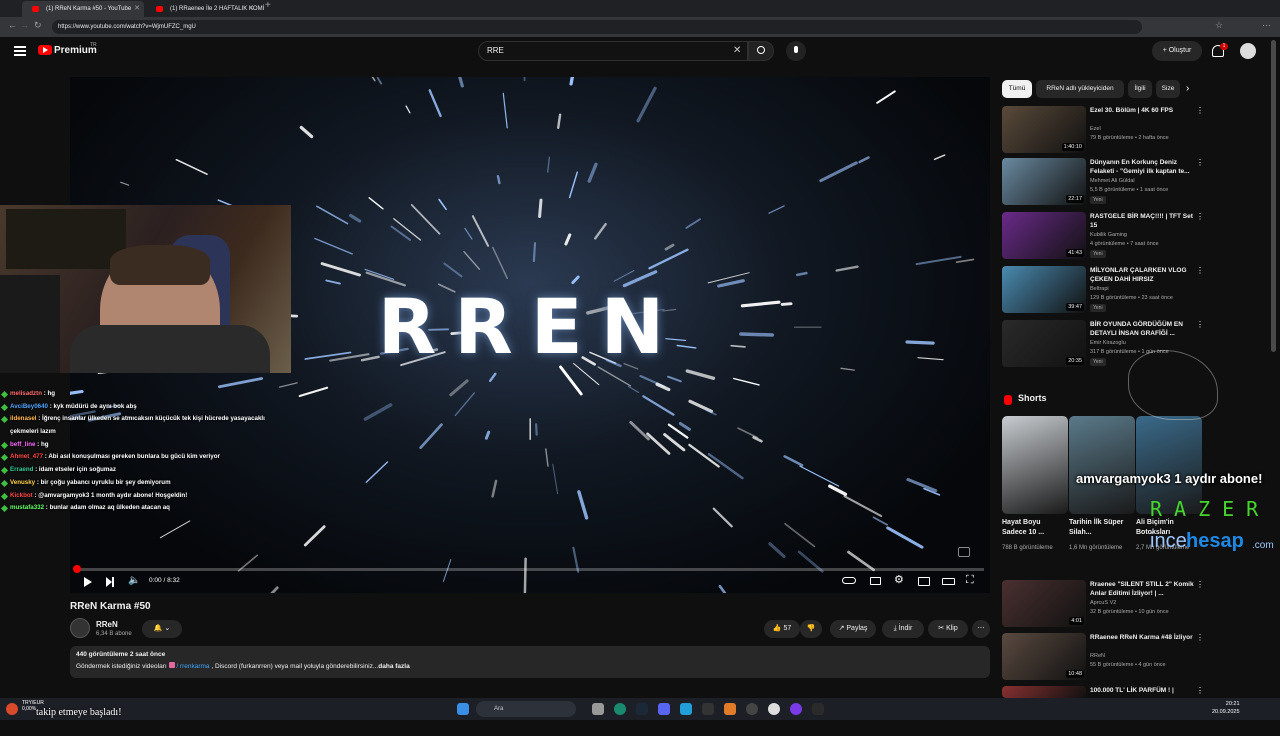  Describe the element at coordinates (796, 51) in the screenshot. I see `voice-search-button` at that location.